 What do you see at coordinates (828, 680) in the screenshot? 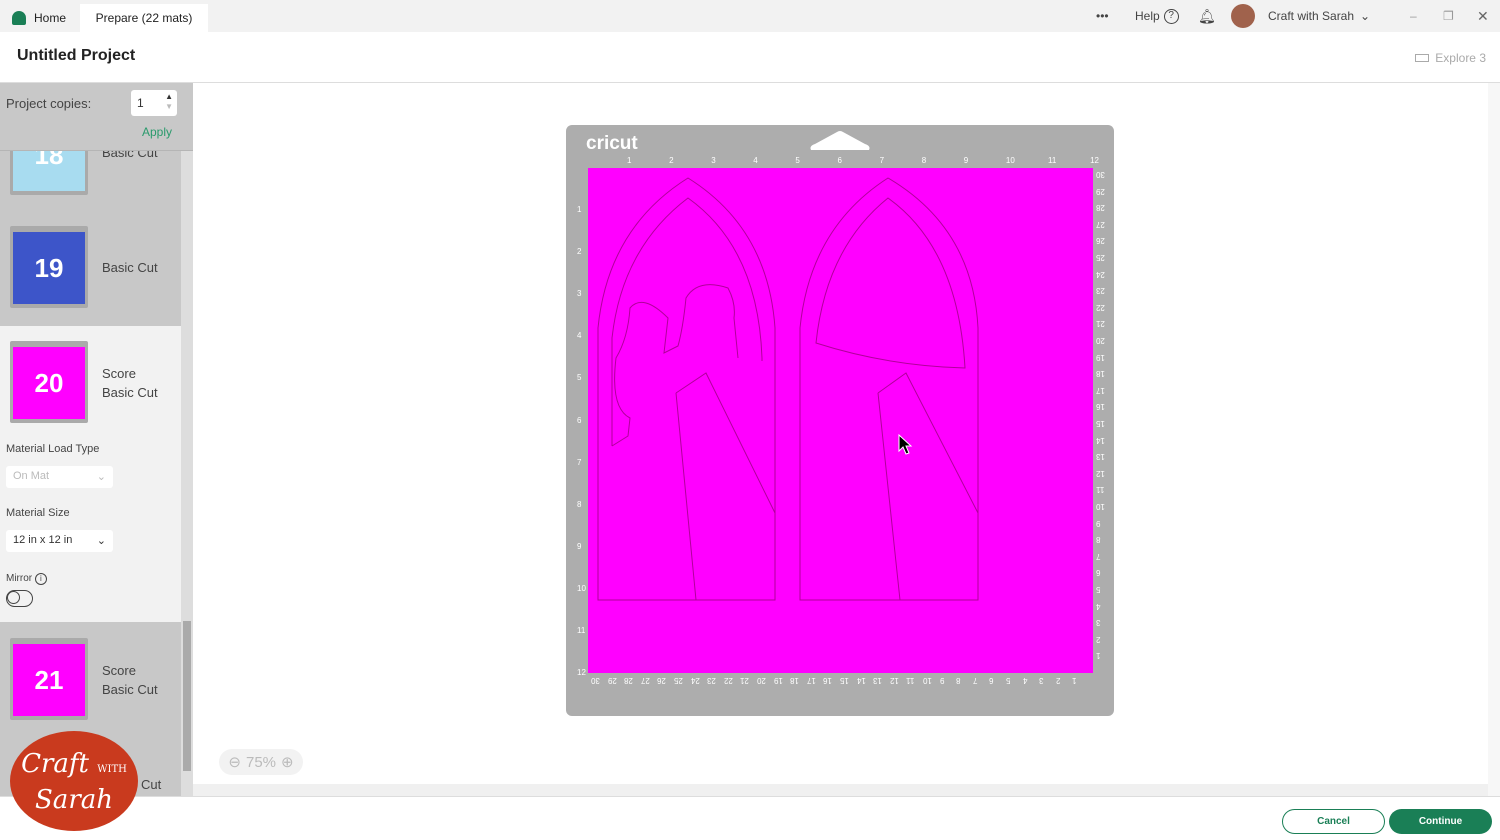
I see `ruler-bottom-tick: 16` at bounding box center [828, 680].